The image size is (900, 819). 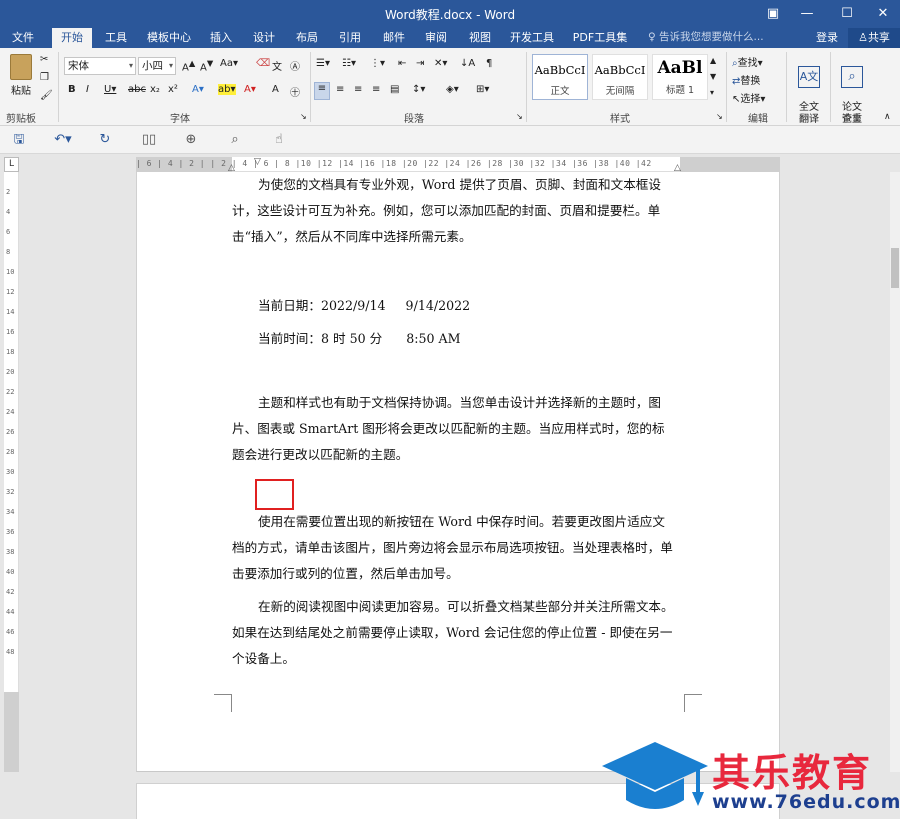 I want to click on strikethrough-icon: abc, so click(x=137, y=89).